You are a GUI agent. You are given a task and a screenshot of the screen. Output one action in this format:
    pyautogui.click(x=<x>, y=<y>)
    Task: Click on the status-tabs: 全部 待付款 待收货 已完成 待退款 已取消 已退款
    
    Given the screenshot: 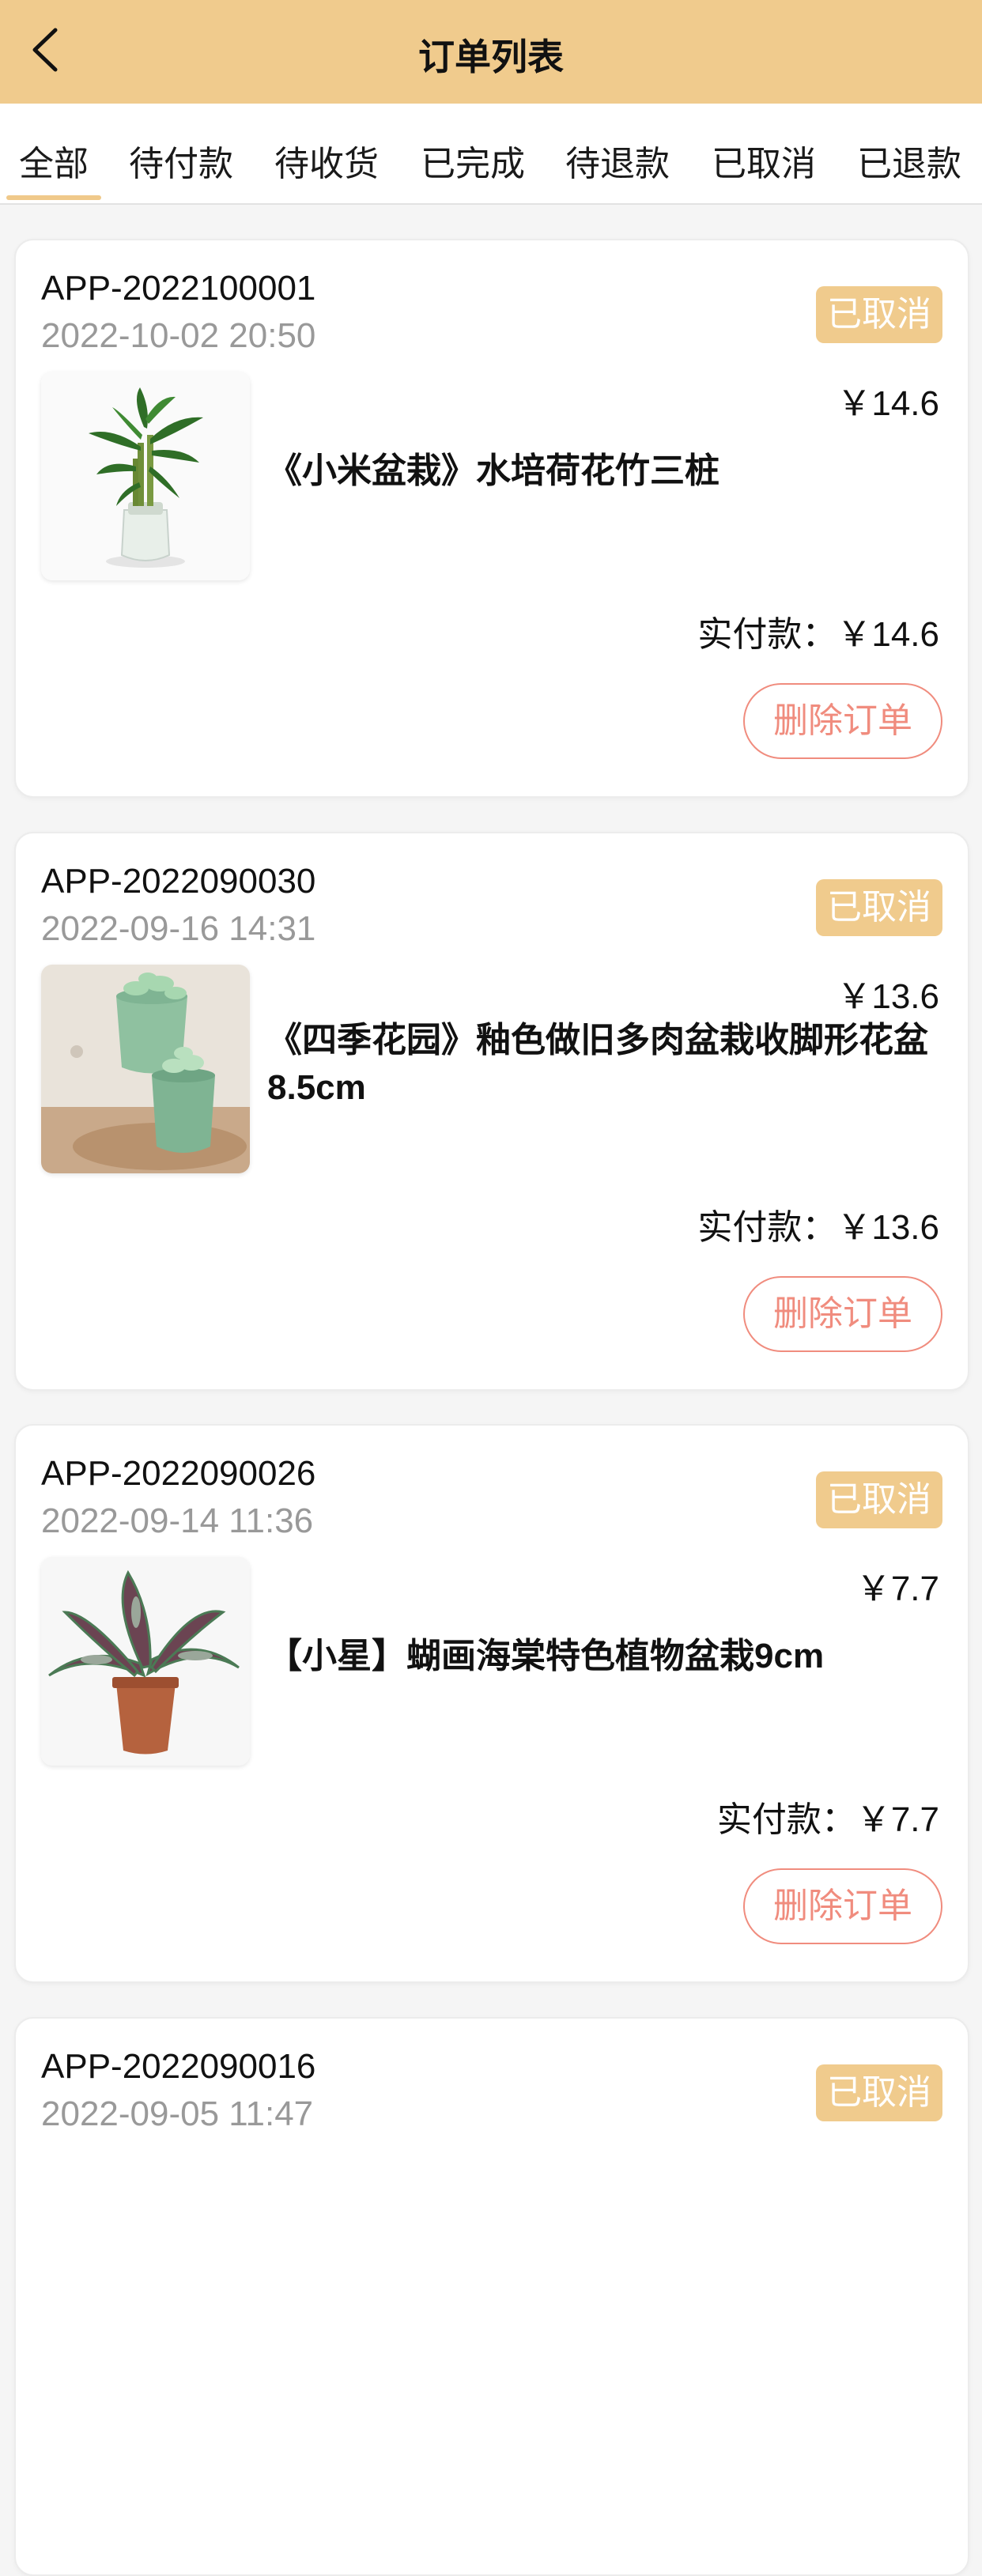 What is the action you would take?
    pyautogui.click(x=491, y=154)
    